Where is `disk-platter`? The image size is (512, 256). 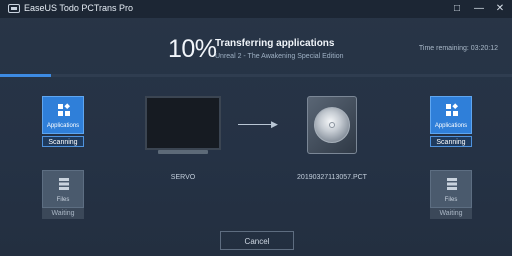
disk-platter is located at coordinates (332, 125).